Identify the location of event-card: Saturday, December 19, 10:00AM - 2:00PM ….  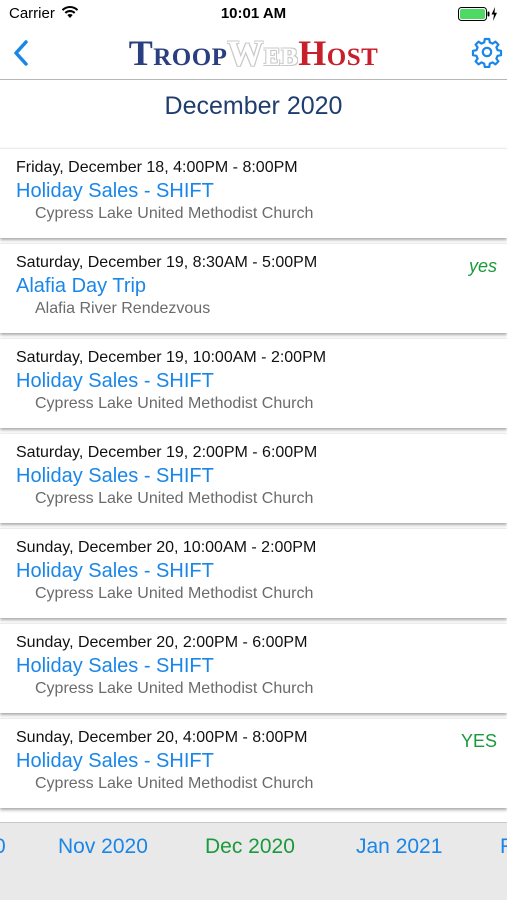
(253, 383).